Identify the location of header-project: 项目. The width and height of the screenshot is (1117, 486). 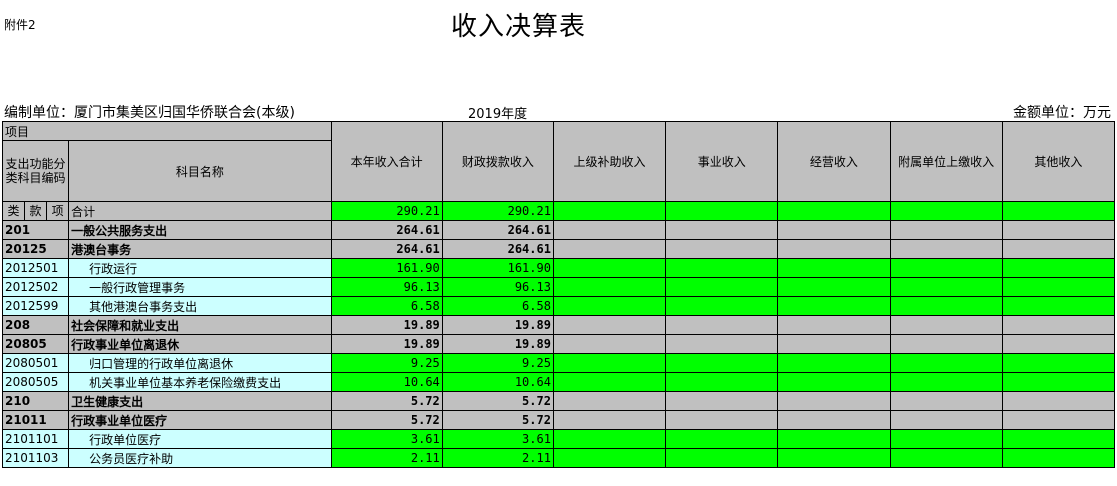
(167, 131).